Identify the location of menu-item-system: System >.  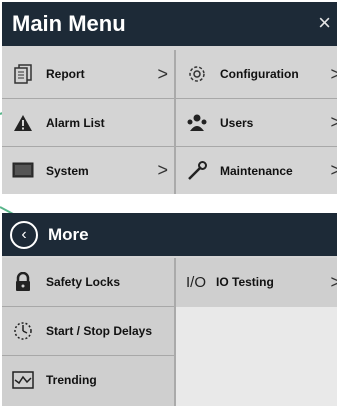
(88, 170).